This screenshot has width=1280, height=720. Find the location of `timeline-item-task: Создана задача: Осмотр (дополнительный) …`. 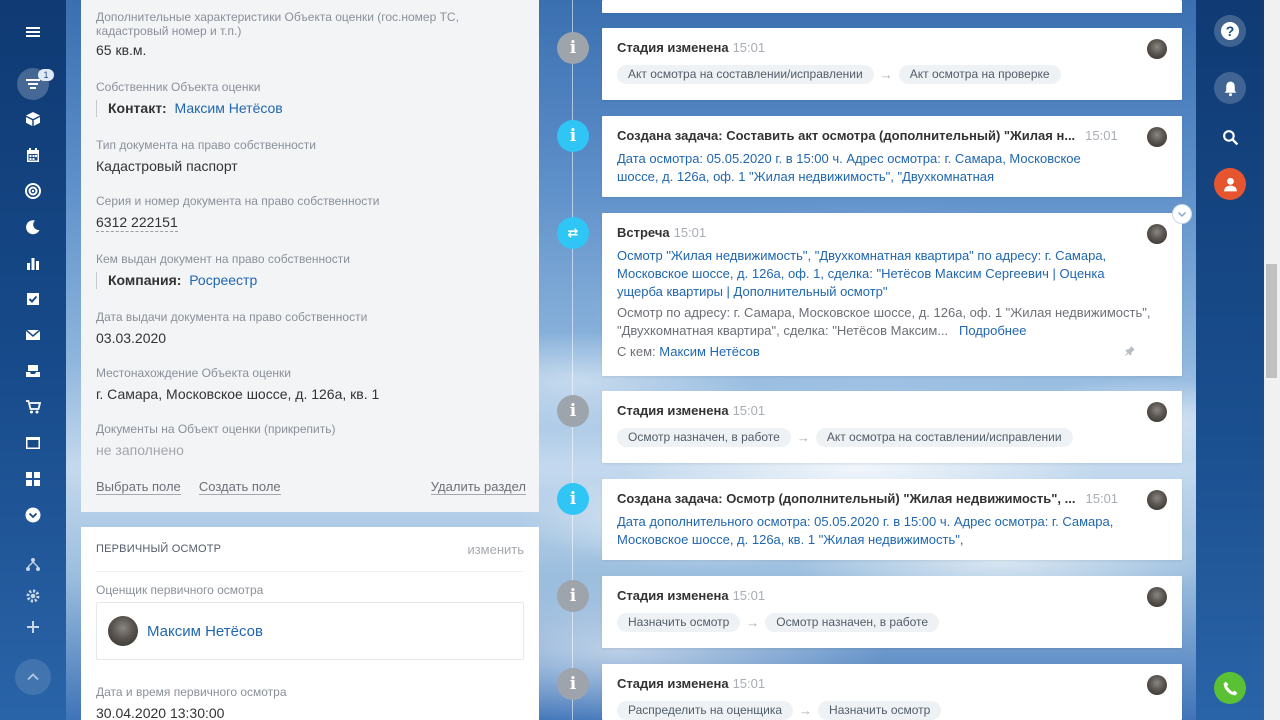

timeline-item-task: Создана задача: Осмотр (дополнительный) … is located at coordinates (892, 519).